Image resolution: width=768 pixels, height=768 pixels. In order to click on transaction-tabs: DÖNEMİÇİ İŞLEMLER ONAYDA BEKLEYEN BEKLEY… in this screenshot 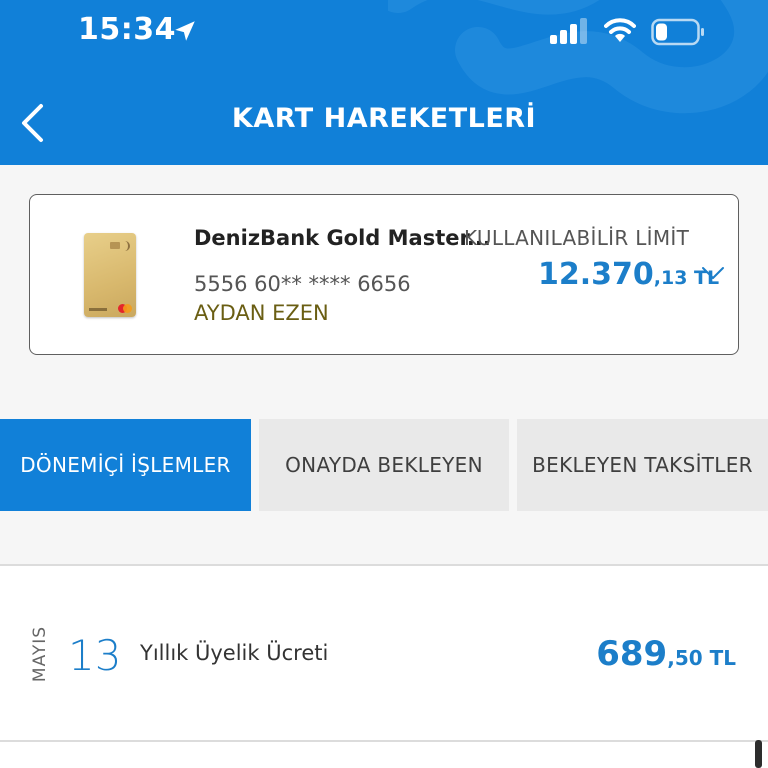, I will do `click(384, 465)`.